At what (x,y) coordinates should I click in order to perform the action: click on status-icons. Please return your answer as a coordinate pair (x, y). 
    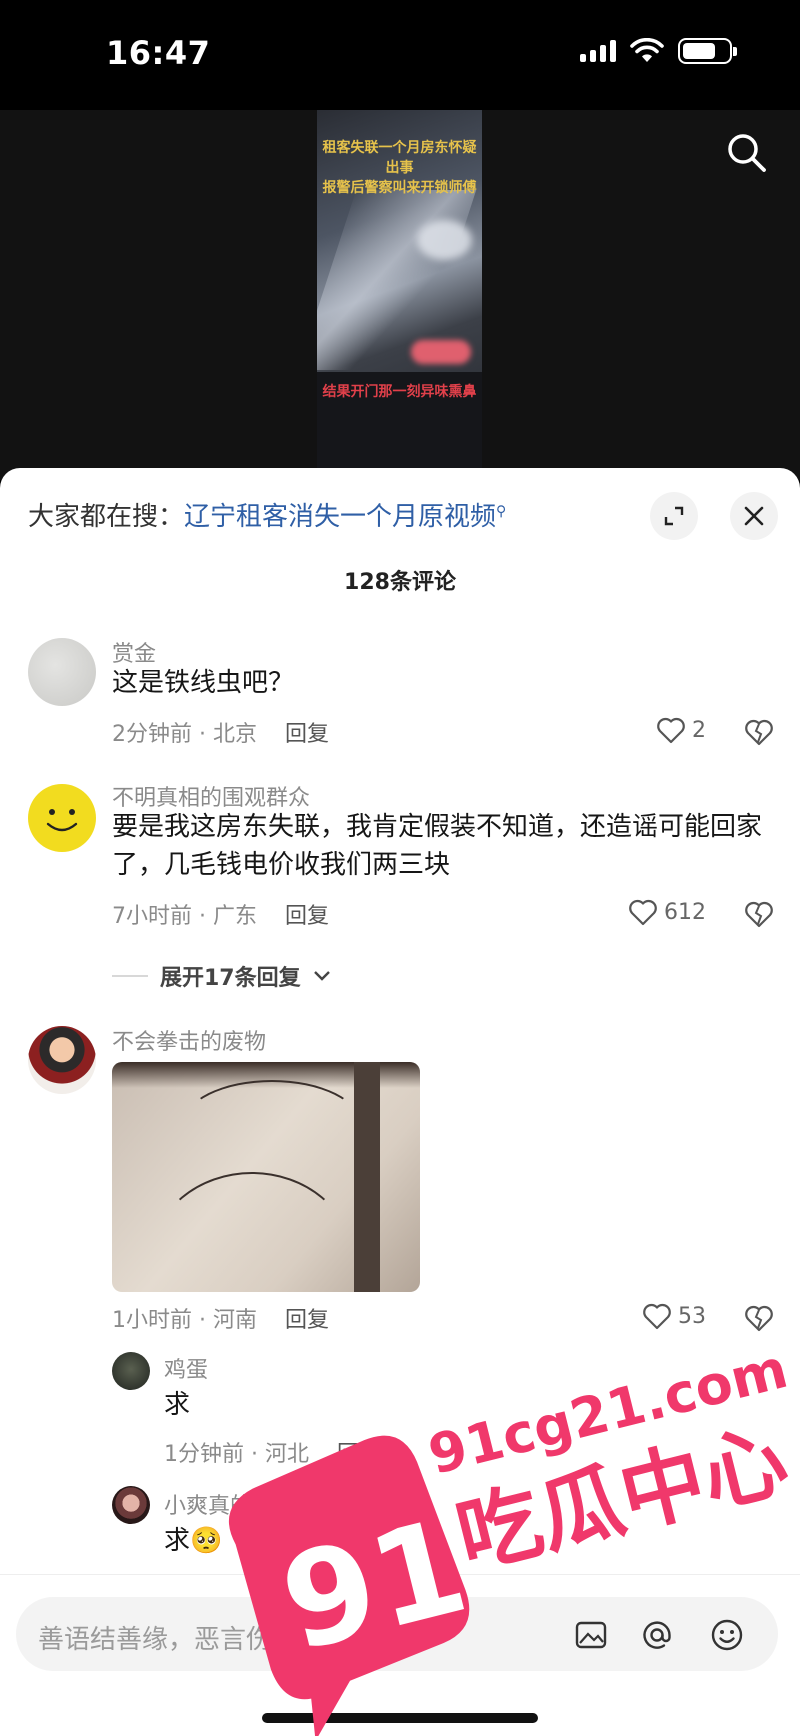
    Looking at the image, I should click on (658, 51).